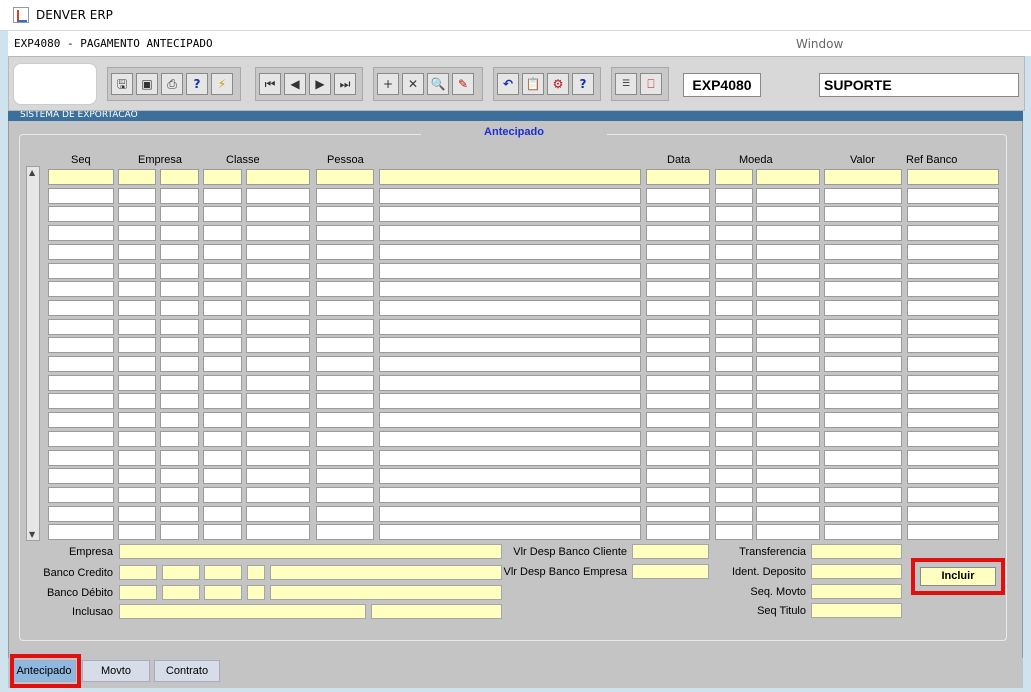  What do you see at coordinates (388, 84) in the screenshot?
I see `insert-record-icon: +` at bounding box center [388, 84].